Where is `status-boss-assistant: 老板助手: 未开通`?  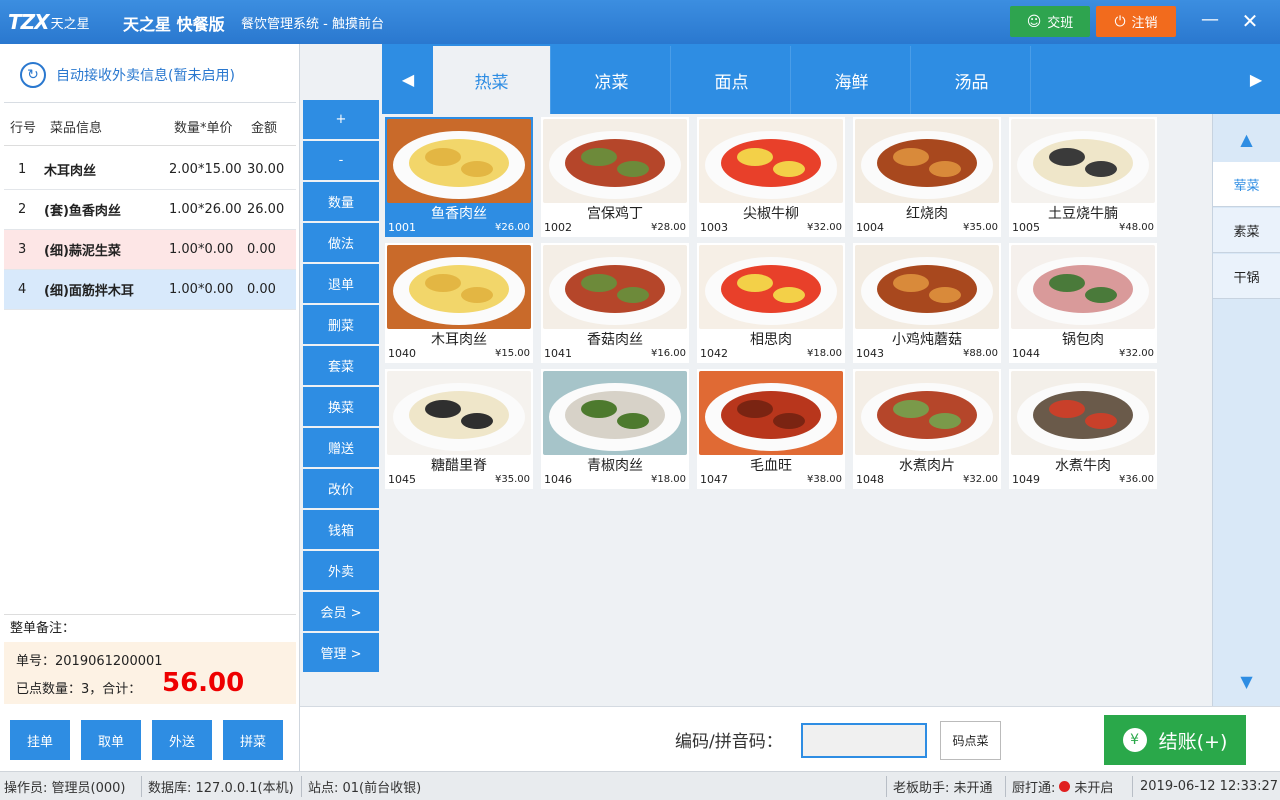 status-boss-assistant: 老板助手: 未开通 is located at coordinates (943, 788).